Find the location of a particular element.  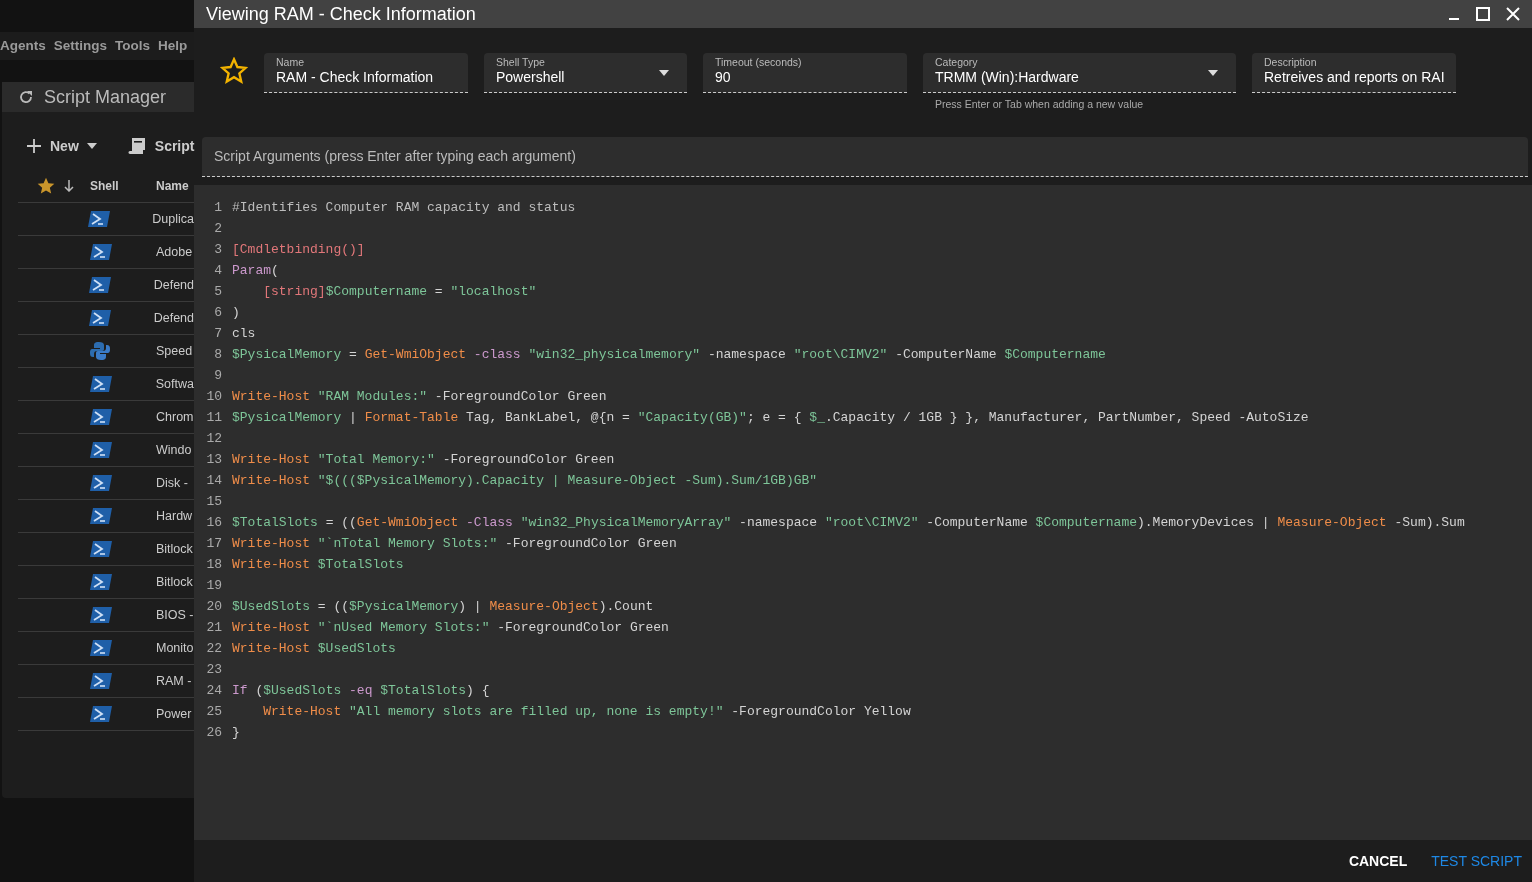

code-token: $_ is located at coordinates (817, 417).